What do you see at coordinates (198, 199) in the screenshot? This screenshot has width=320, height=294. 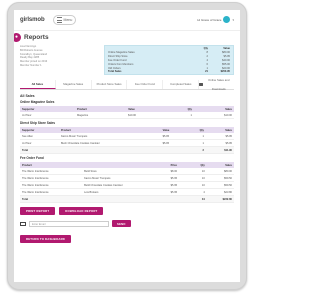 I see `table-cell: 34` at bounding box center [198, 199].